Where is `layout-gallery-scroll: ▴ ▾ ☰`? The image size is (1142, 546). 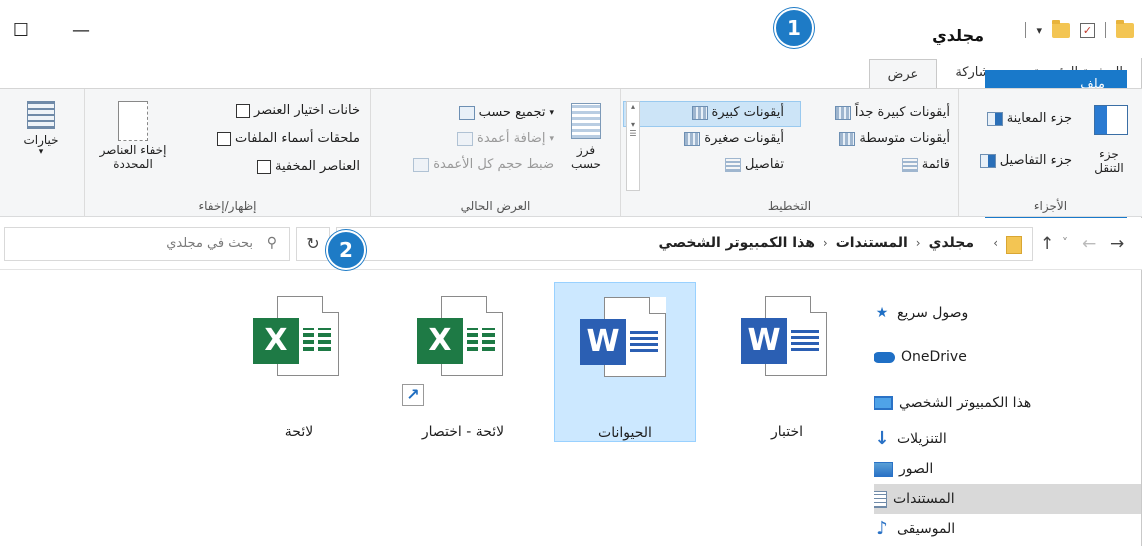
layout-gallery-scroll: ▴ ▾ ☰ is located at coordinates (633, 146).